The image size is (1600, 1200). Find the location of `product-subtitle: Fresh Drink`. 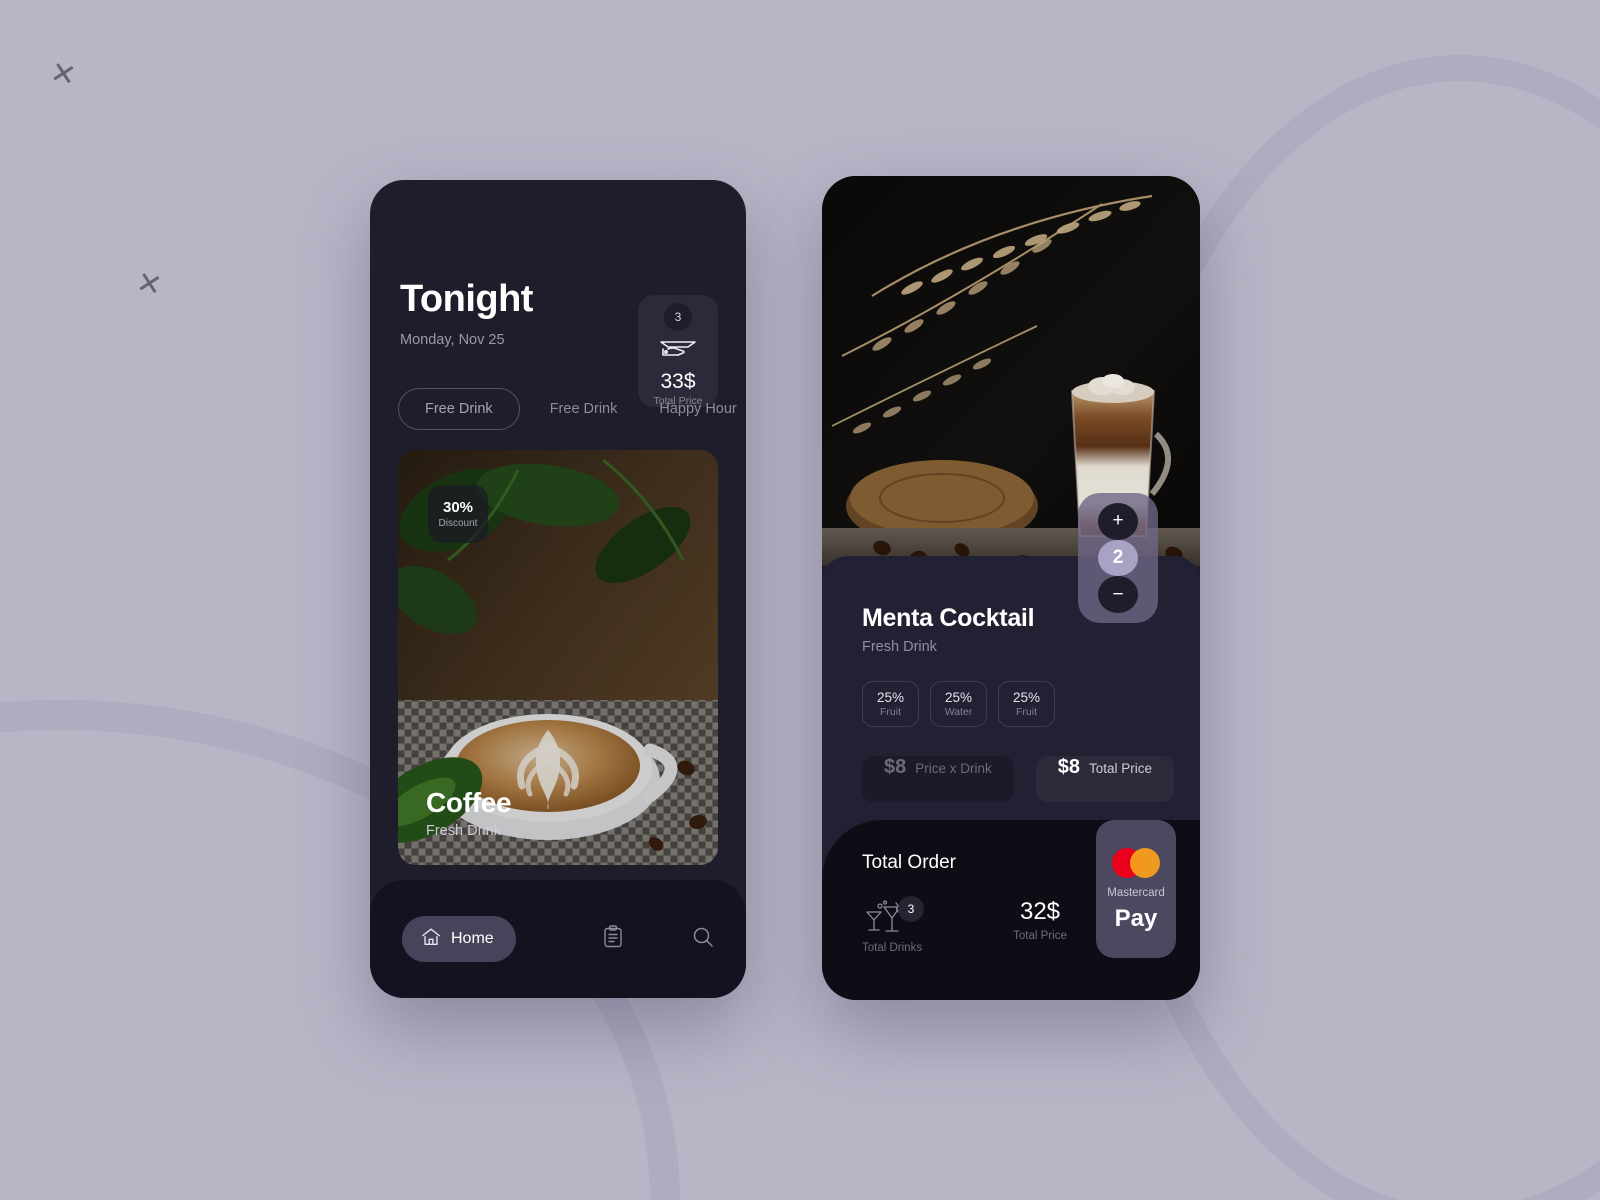

product-subtitle: Fresh Drink is located at coordinates (463, 831).